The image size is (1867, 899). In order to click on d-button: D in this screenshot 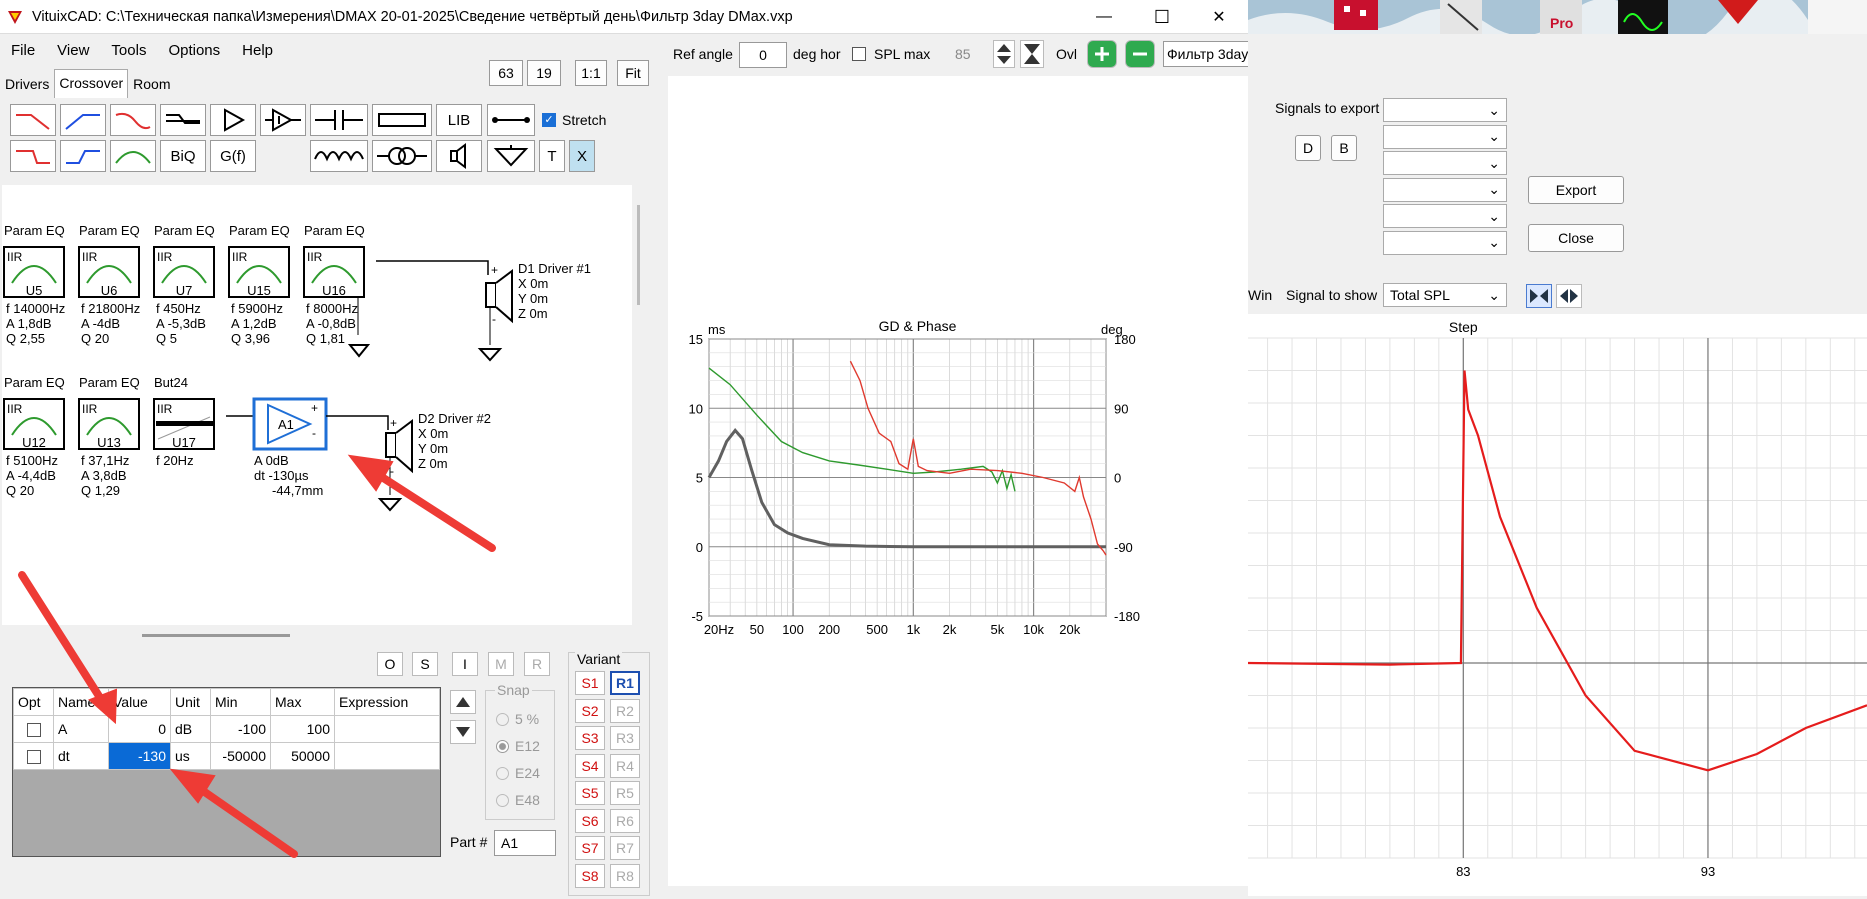, I will do `click(1308, 148)`.